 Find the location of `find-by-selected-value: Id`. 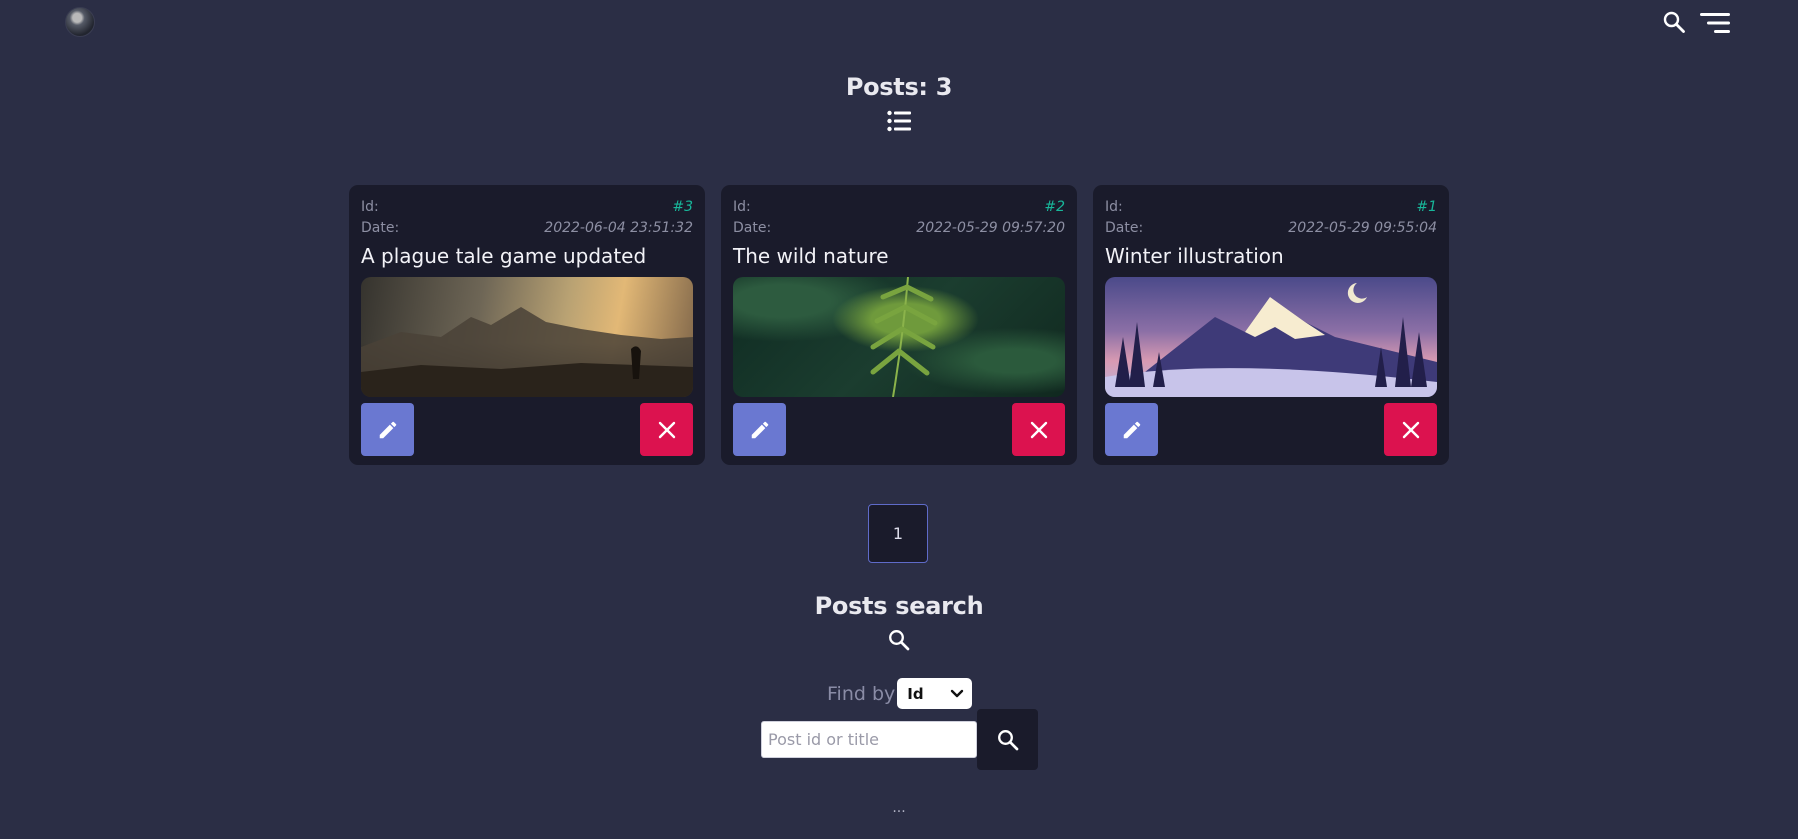

find-by-selected-value: Id is located at coordinates (915, 693).